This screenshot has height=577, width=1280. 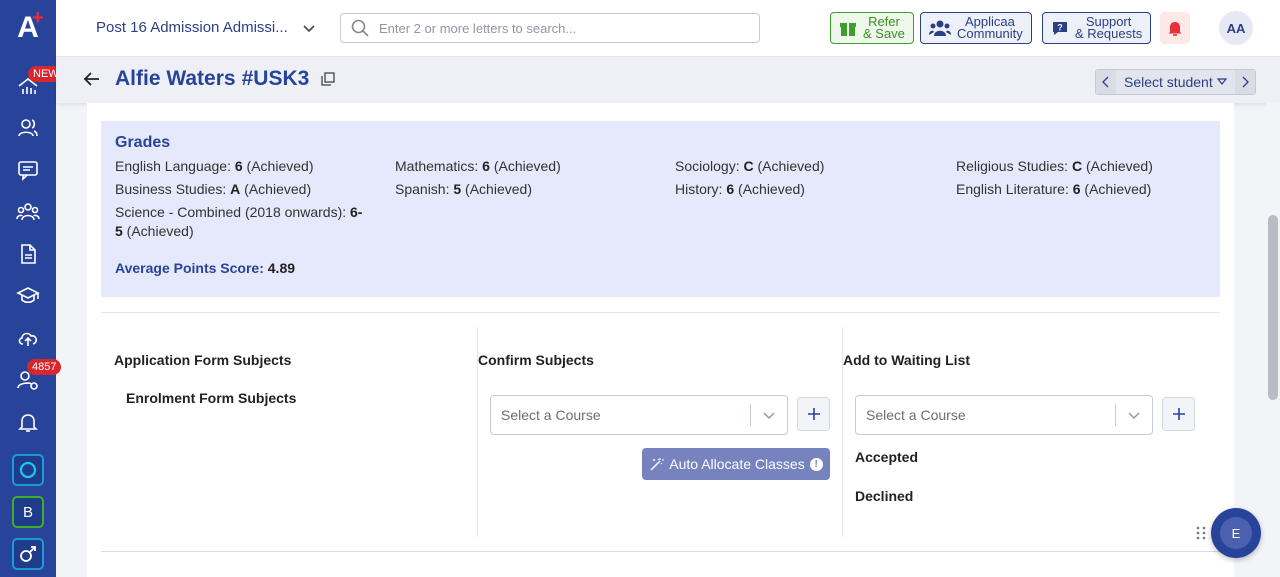 I want to click on cloud-upload-icon, so click(x=28, y=339).